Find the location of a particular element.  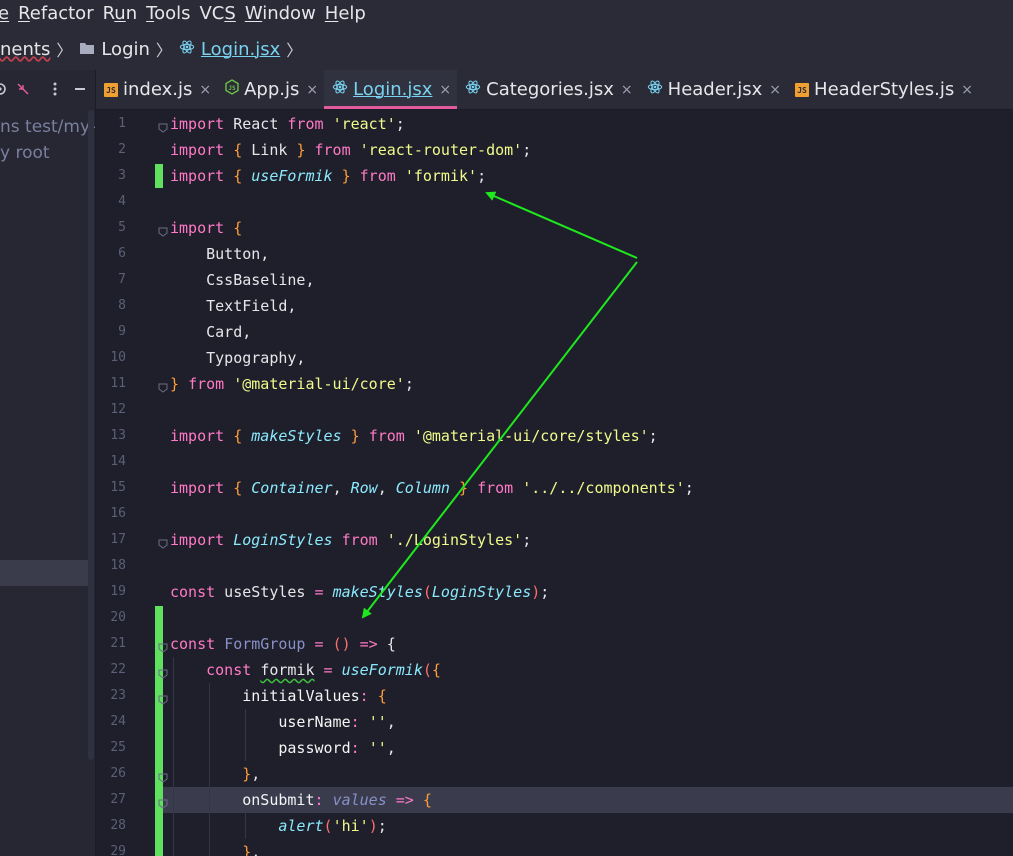

menu-item-window: Window is located at coordinates (280, 14).